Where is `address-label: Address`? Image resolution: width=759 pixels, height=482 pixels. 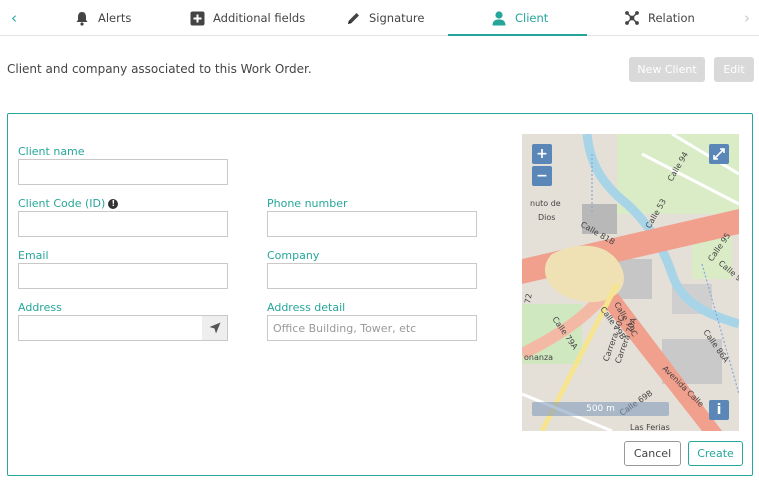 address-label: Address is located at coordinates (40, 307).